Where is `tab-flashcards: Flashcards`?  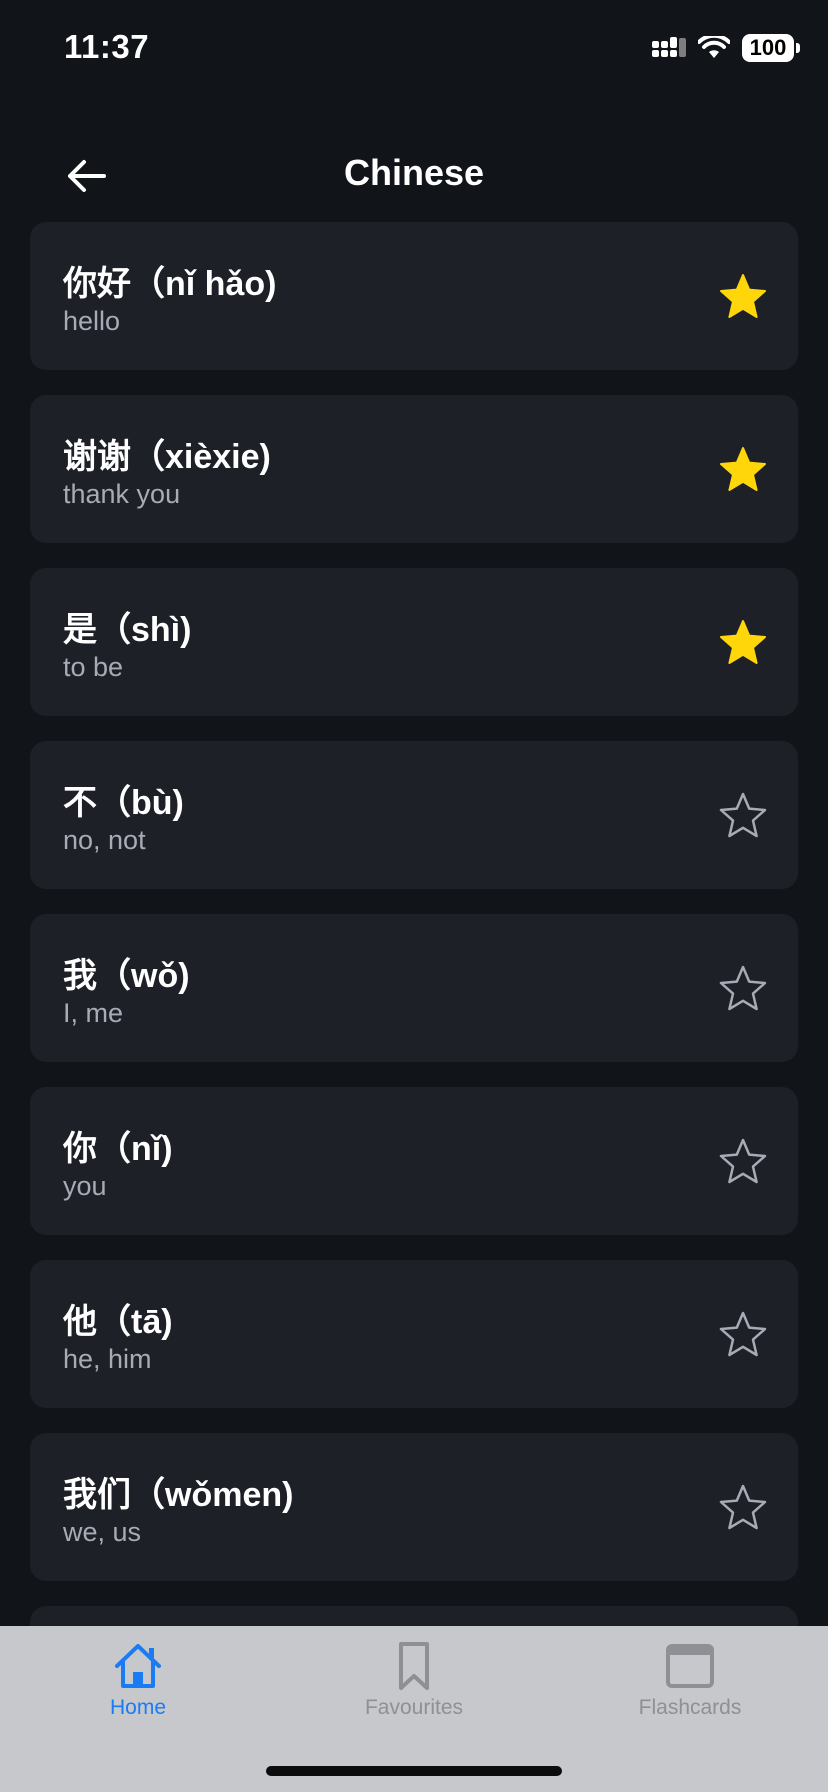 tab-flashcards: Flashcards is located at coordinates (690, 1685).